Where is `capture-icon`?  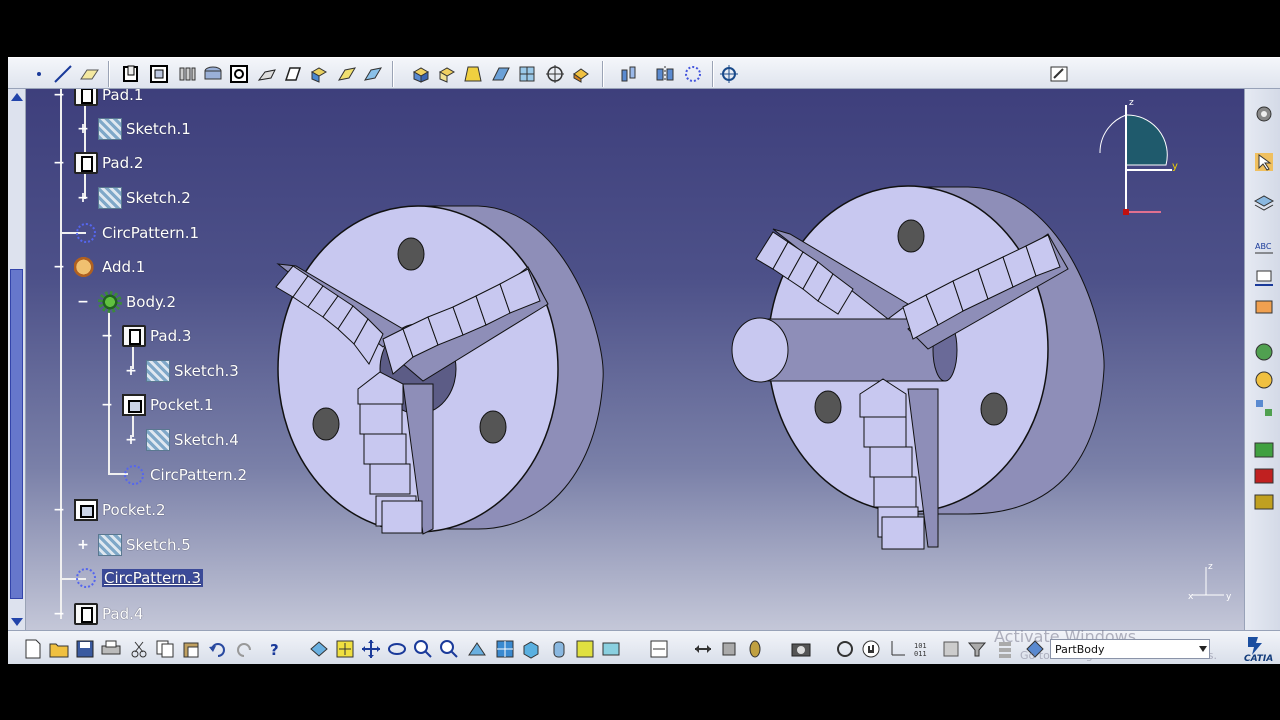 capture-icon is located at coordinates (801, 649).